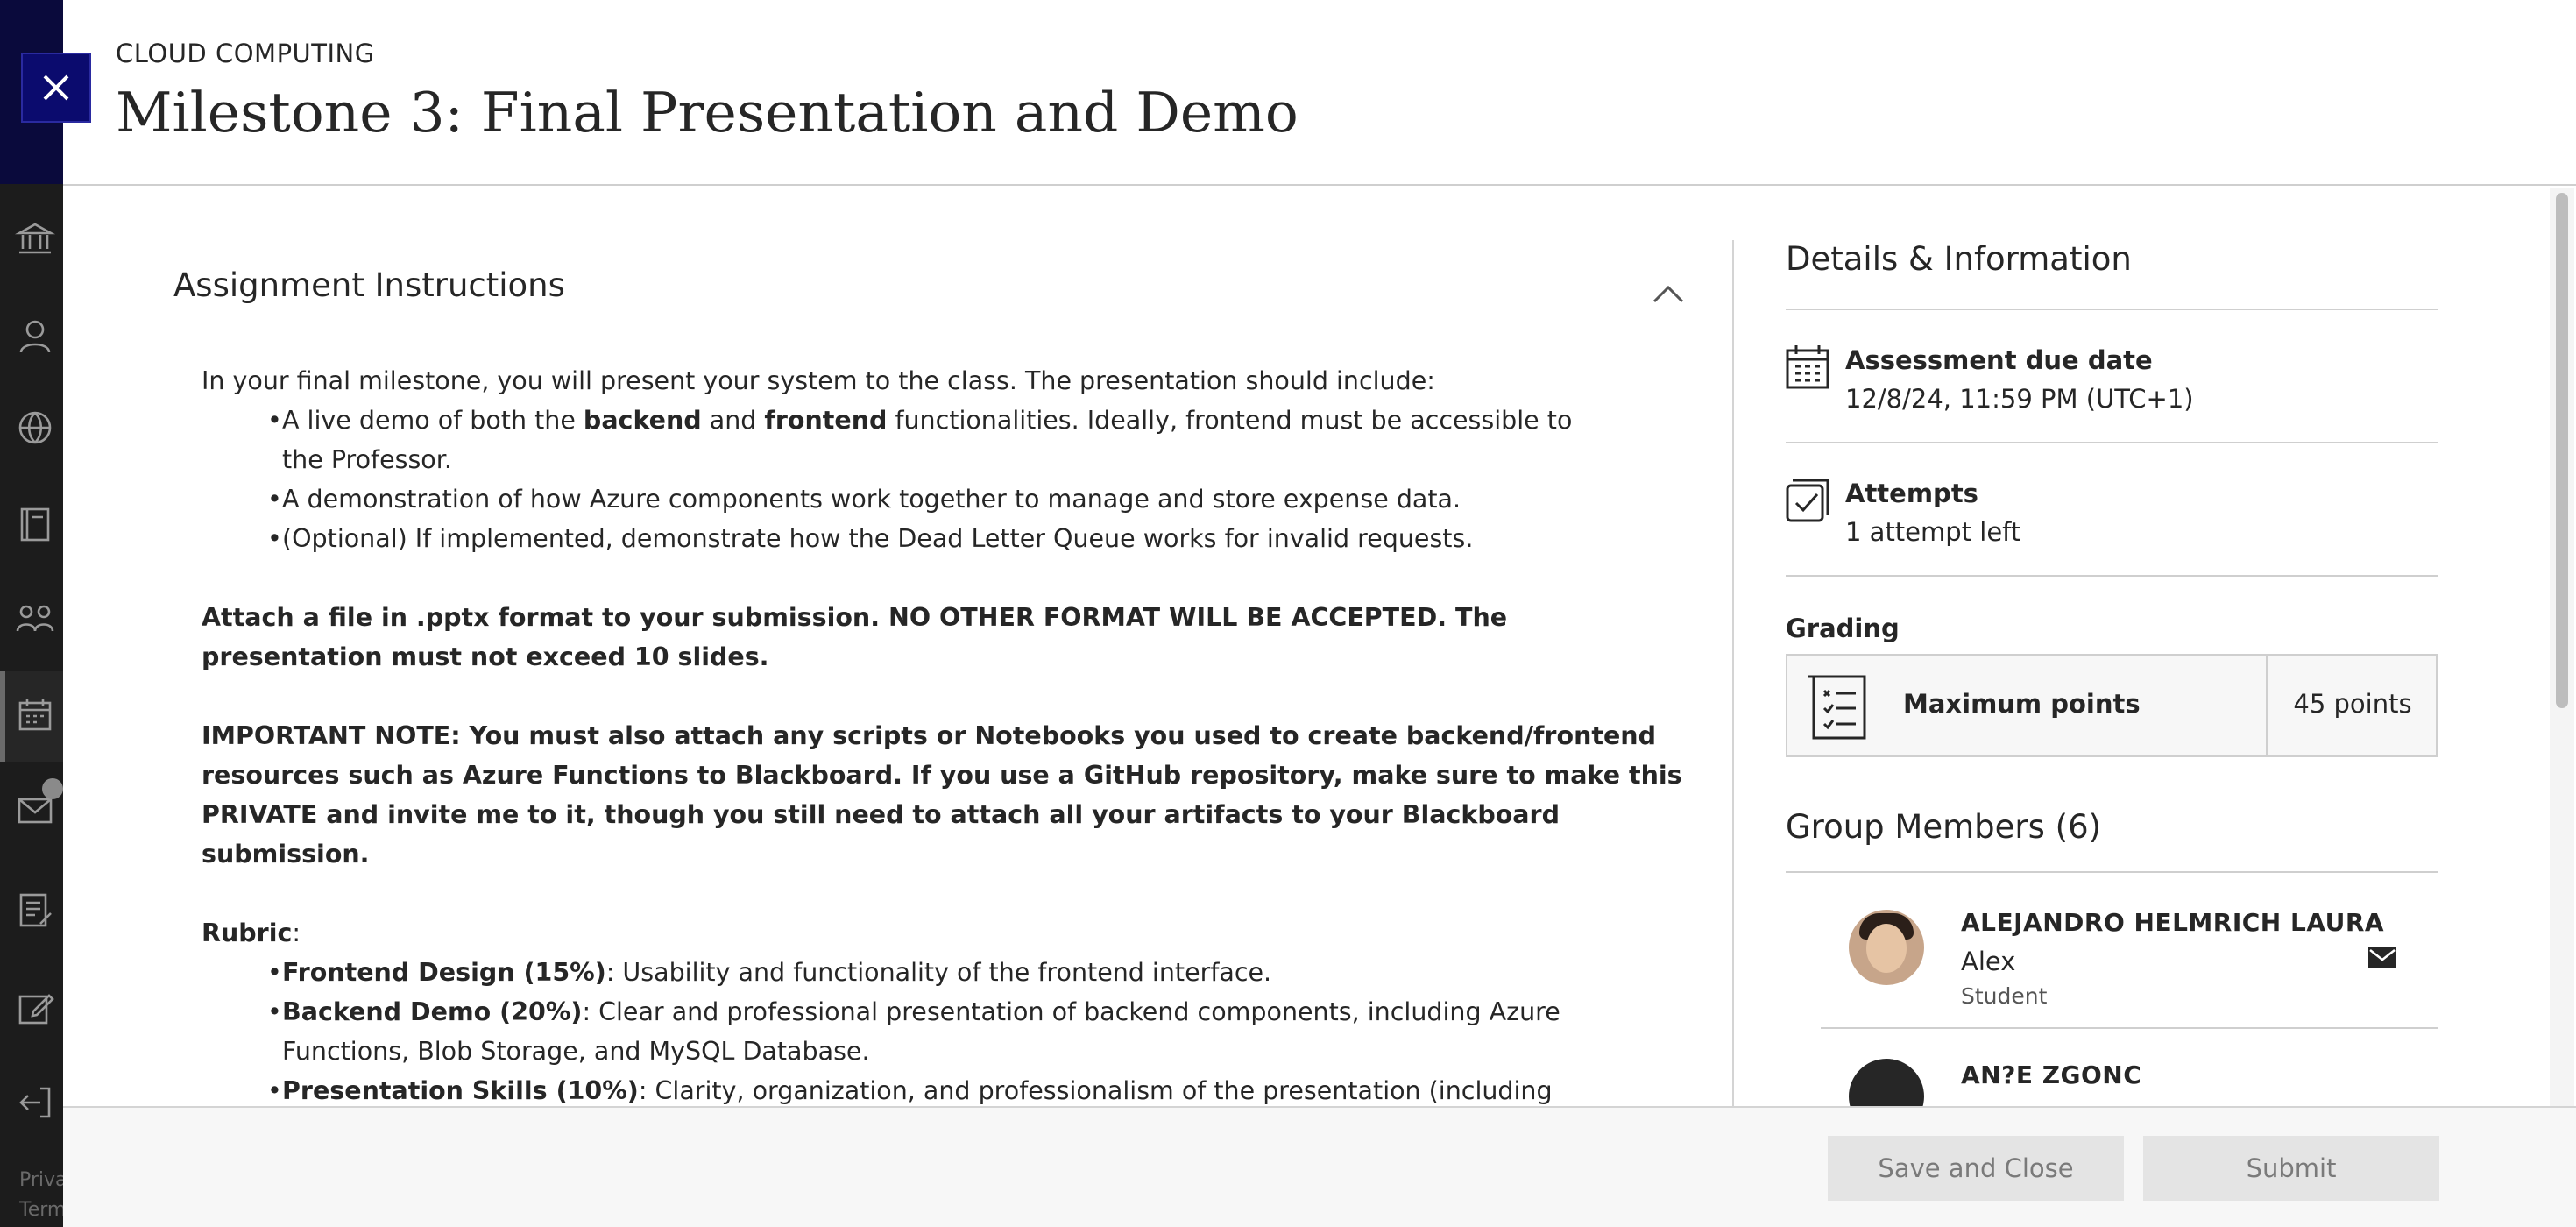  Describe the element at coordinates (1976, 1168) in the screenshot. I see `save-and-close-button: Save and Close` at that location.